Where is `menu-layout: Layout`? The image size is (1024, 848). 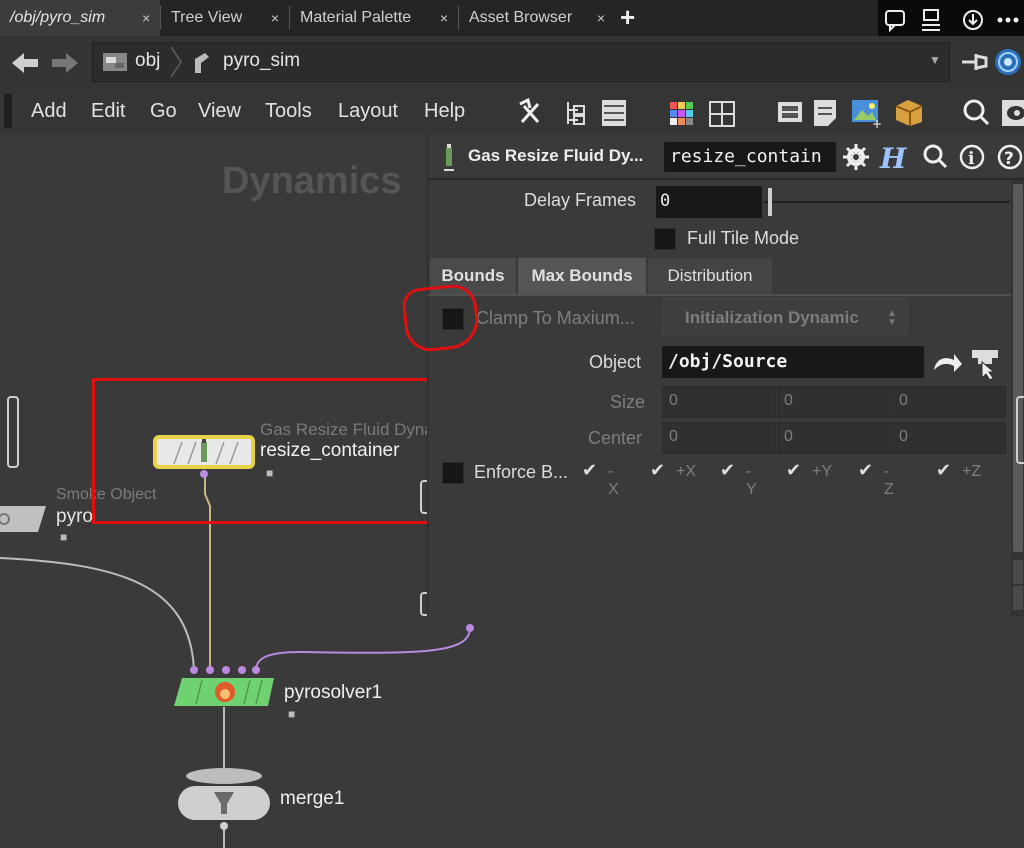 menu-layout: Layout is located at coordinates (368, 111).